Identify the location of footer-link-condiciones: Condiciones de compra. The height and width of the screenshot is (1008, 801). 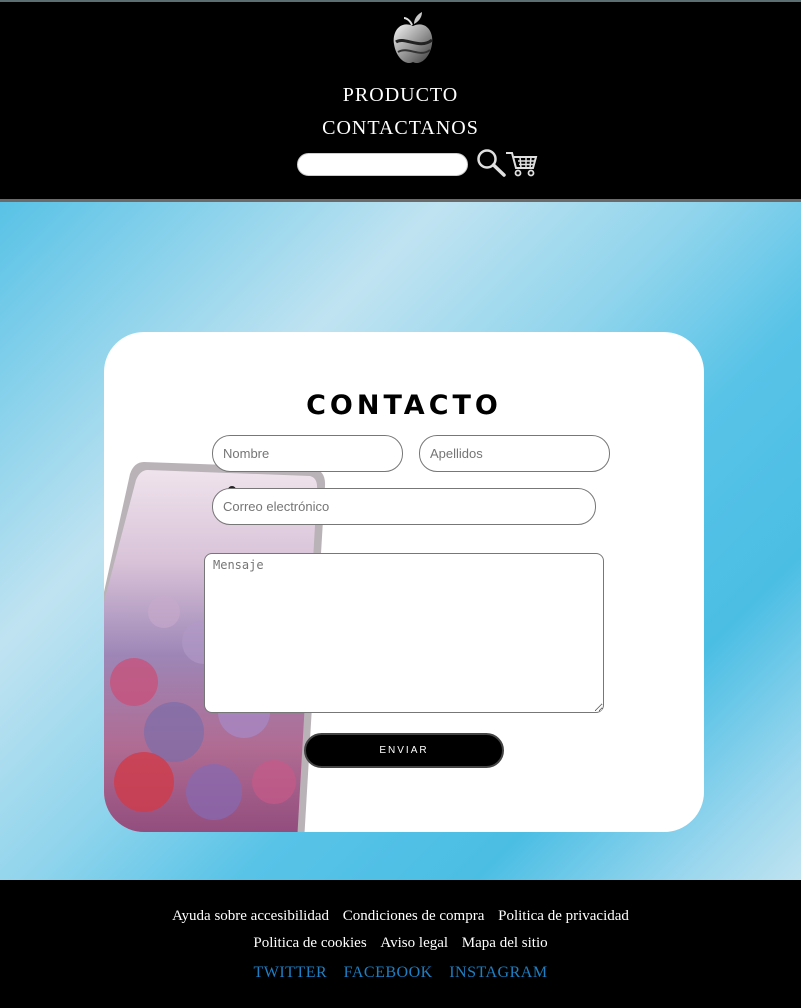
(414, 916).